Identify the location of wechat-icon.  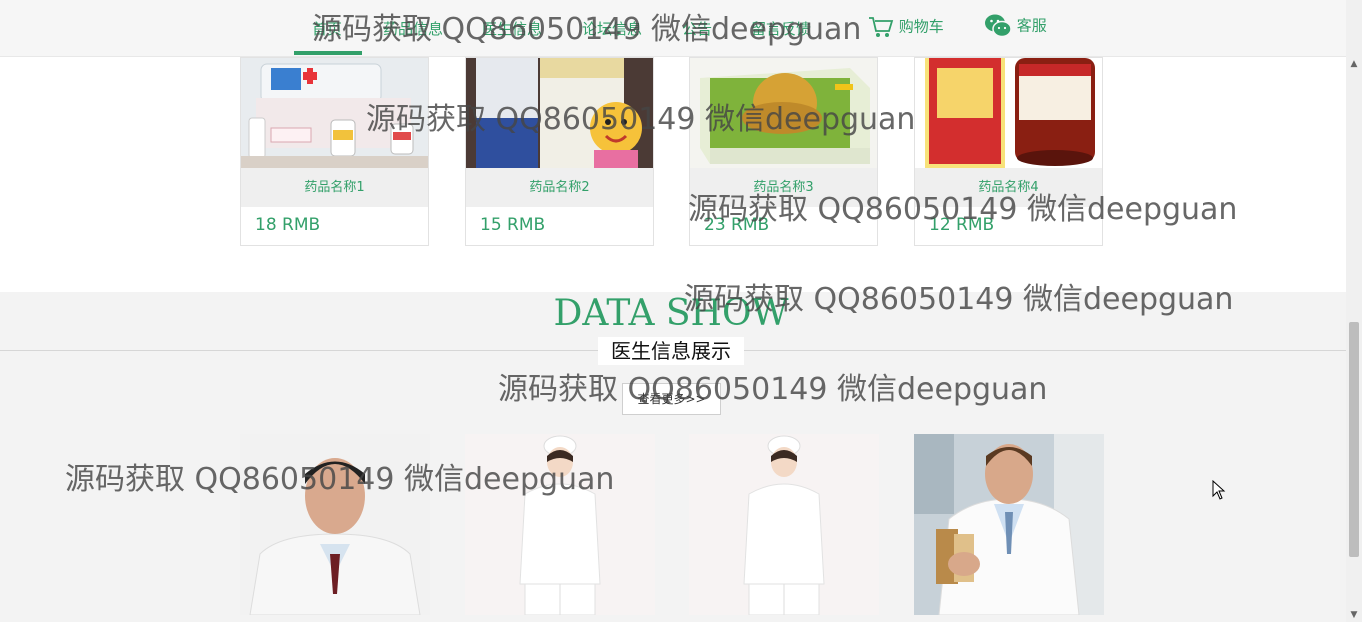
(998, 26).